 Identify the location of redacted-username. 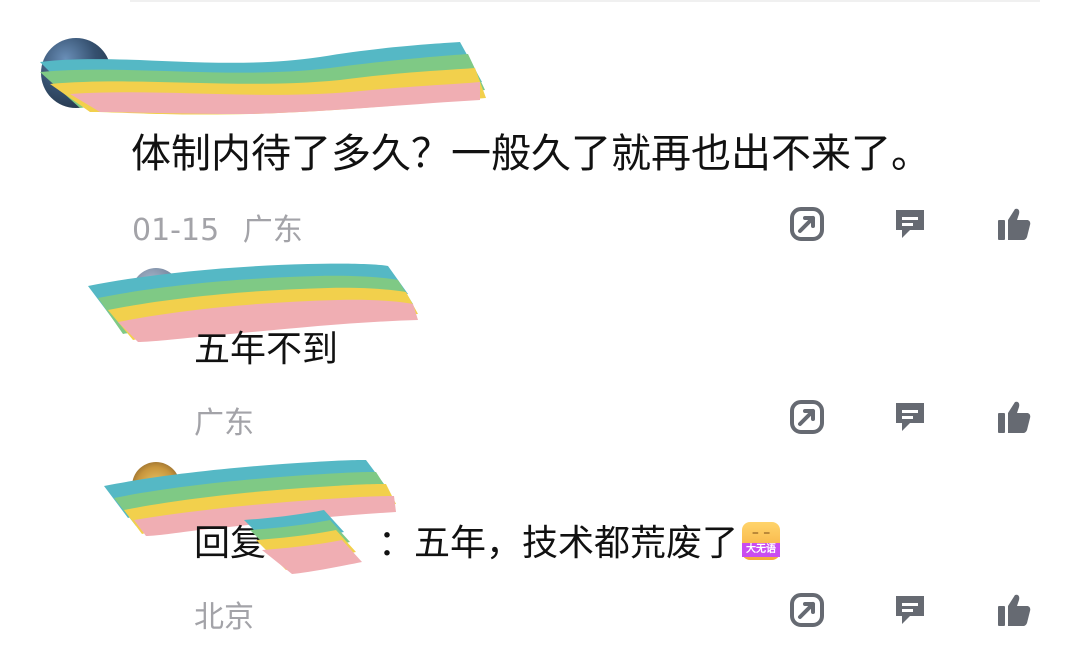
(263, 78).